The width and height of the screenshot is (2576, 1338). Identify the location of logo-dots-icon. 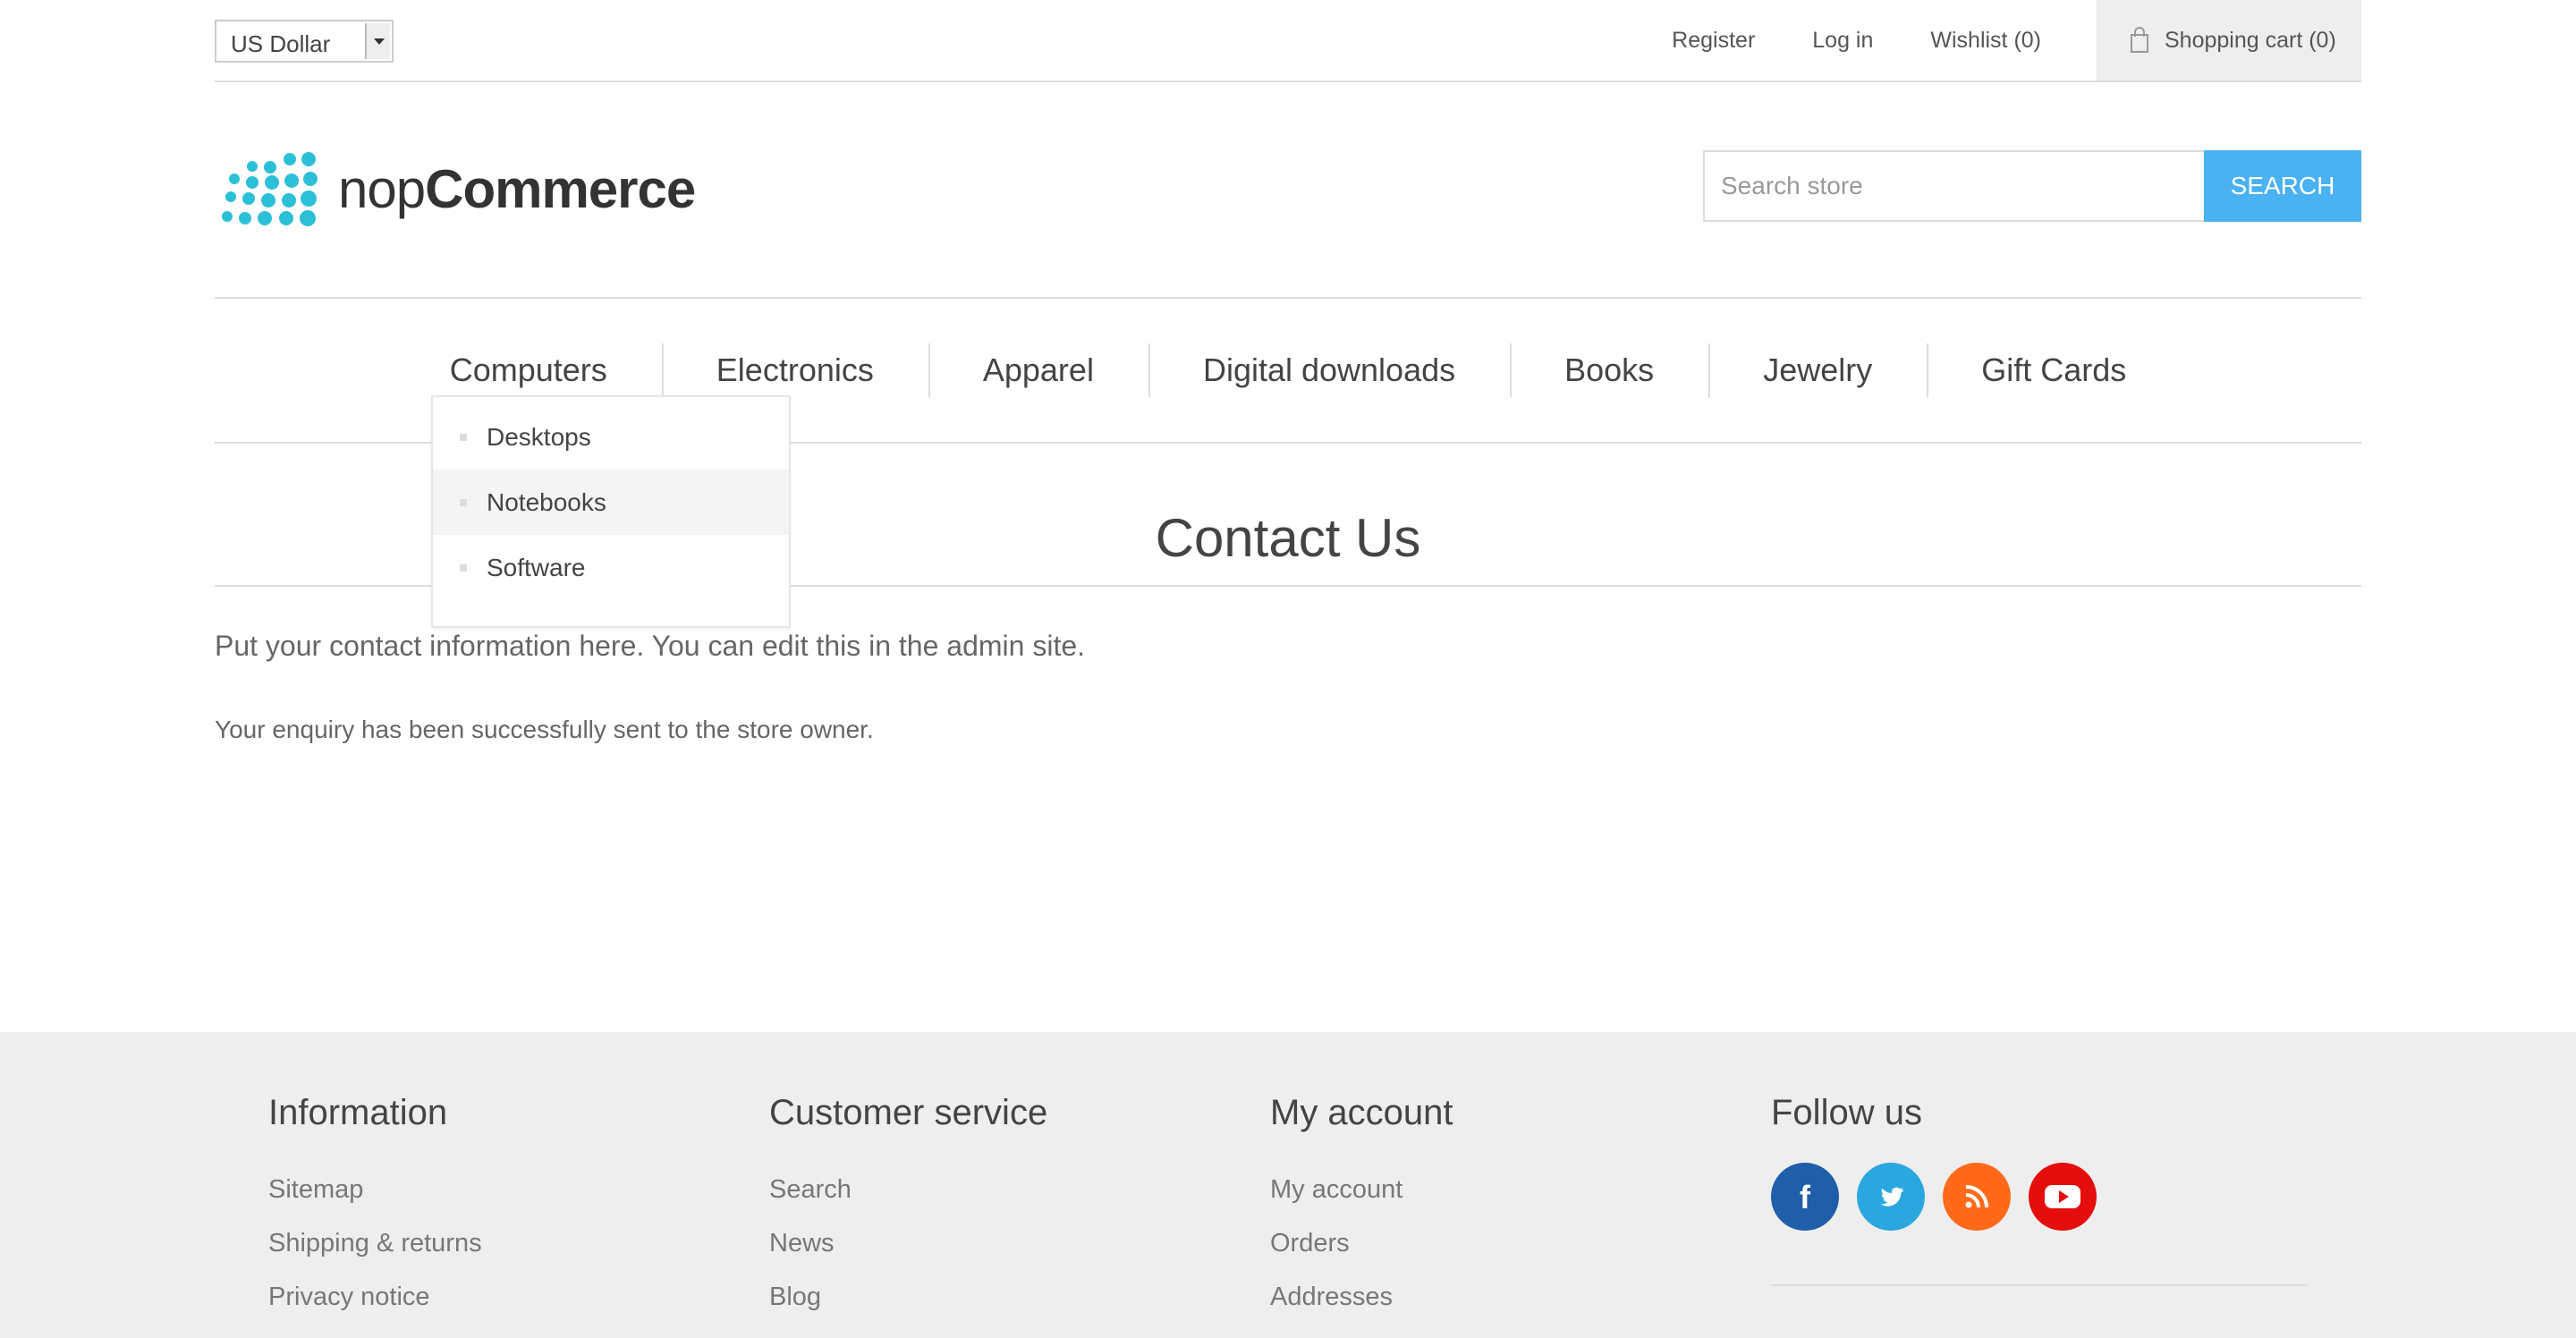
(270, 189).